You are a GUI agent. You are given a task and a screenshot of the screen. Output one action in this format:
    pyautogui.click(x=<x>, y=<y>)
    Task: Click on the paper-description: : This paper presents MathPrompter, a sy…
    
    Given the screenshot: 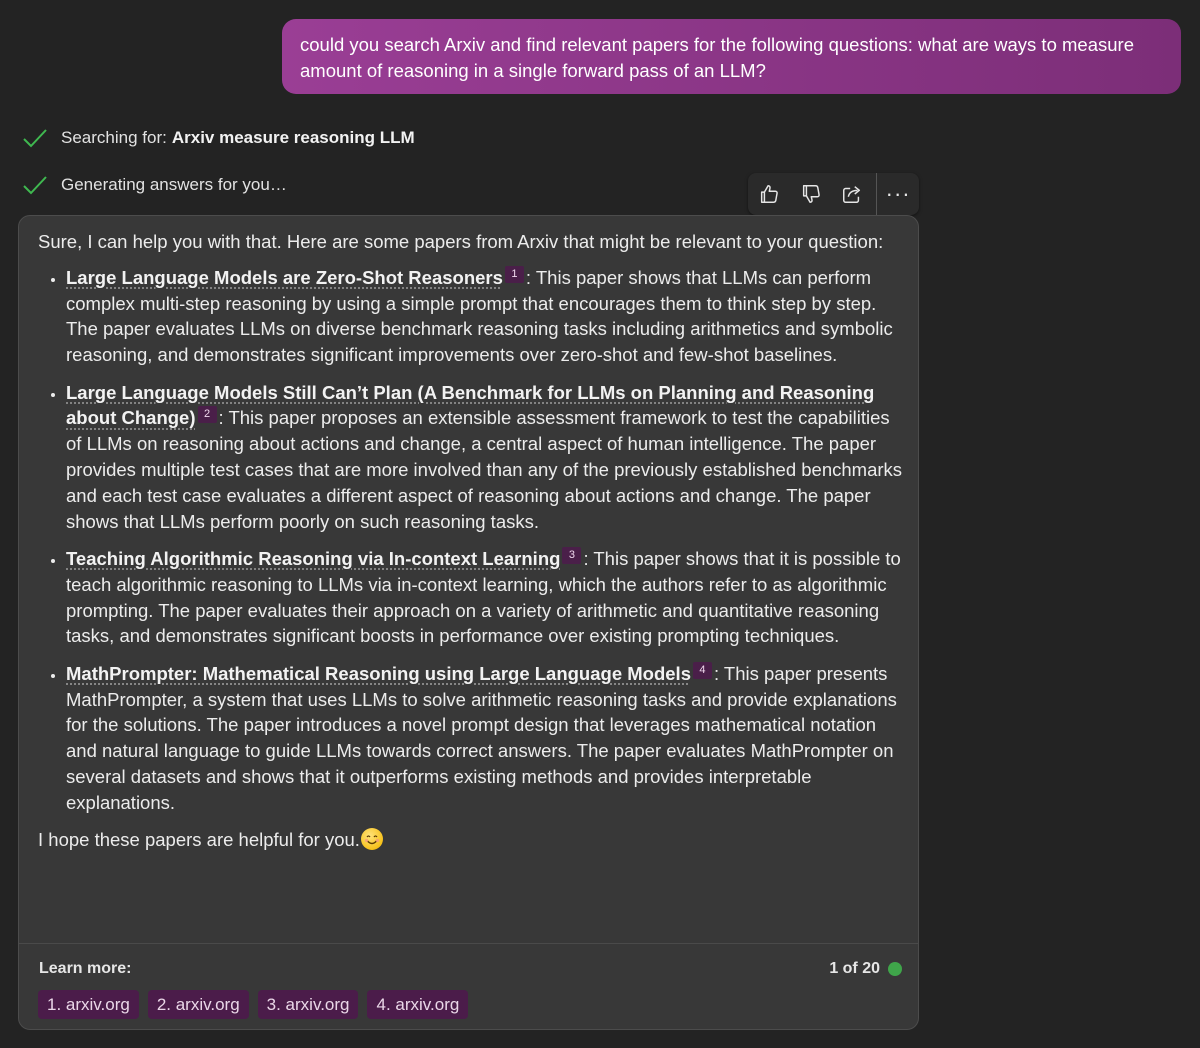 What is the action you would take?
    pyautogui.click(x=481, y=737)
    